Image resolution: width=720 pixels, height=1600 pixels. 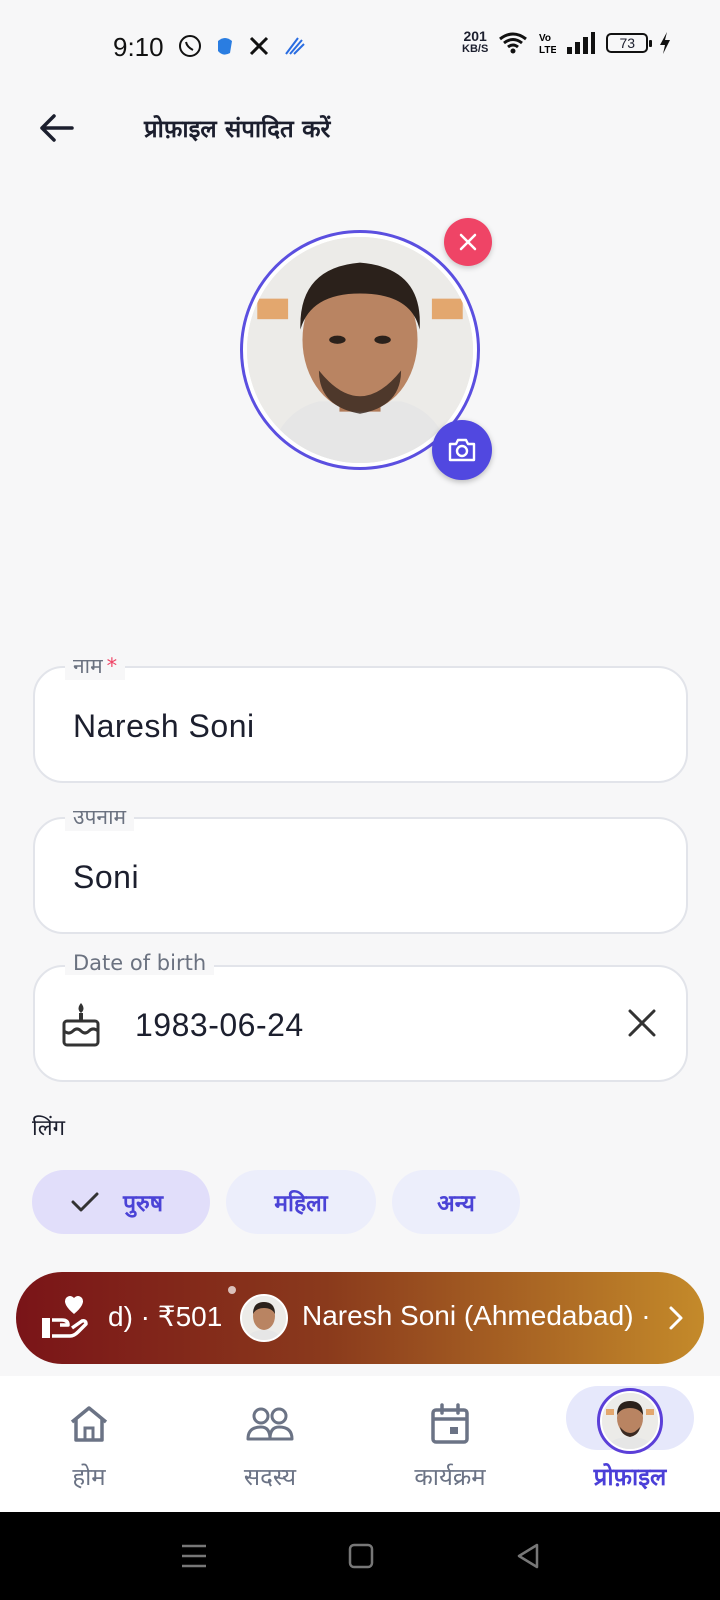 What do you see at coordinates (85, 1202) in the screenshot?
I see `check-icon` at bounding box center [85, 1202].